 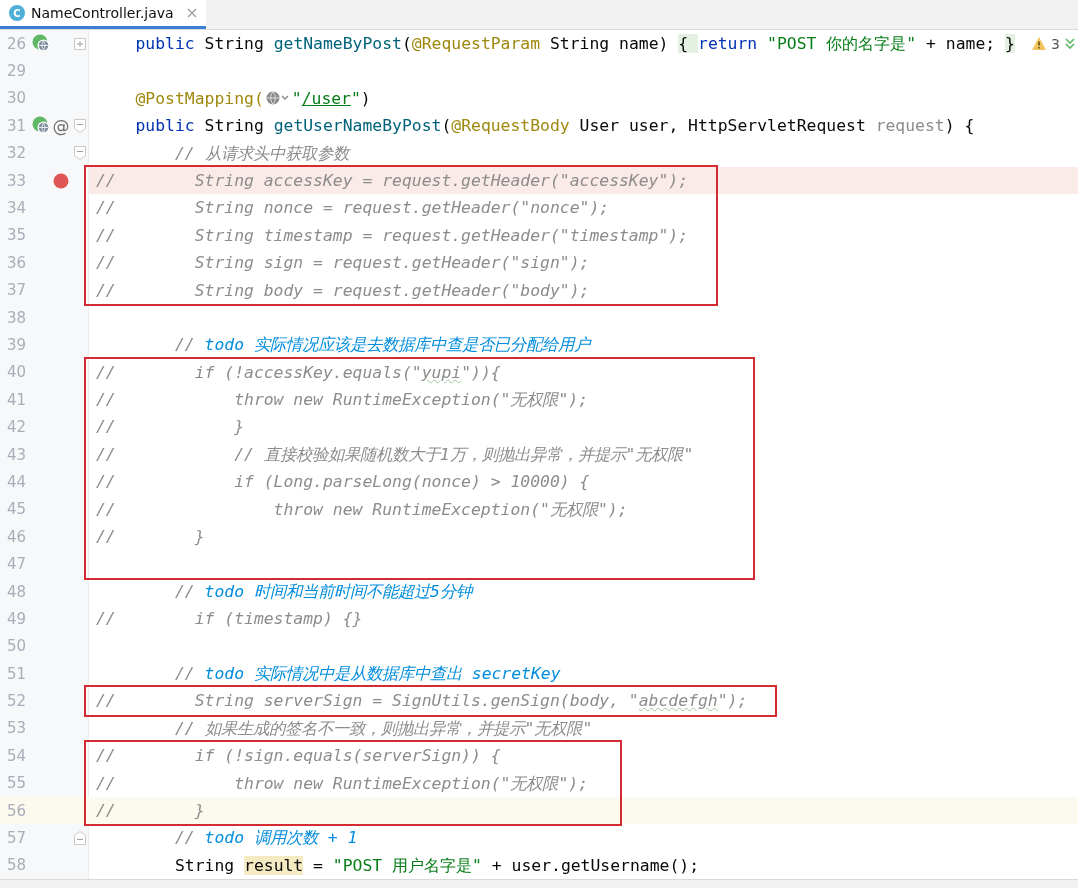 I want to click on code-line: // String timestamp = request.getHeader("timestamp");, so click(x=392, y=235).